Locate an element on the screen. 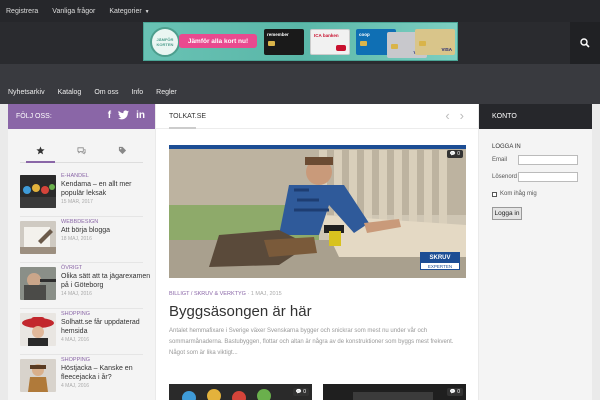 The image size is (600, 400). card-ica: ICA banken is located at coordinates (330, 42).